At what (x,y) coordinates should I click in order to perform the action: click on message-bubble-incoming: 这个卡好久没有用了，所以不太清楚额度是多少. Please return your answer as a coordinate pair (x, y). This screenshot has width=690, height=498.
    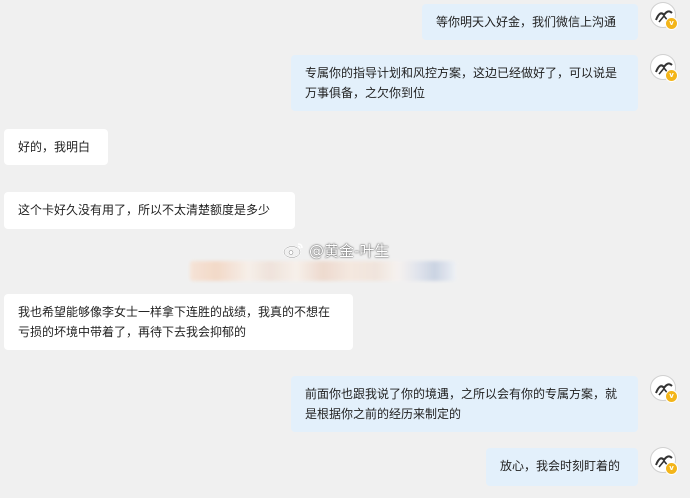
    Looking at the image, I should click on (149, 210).